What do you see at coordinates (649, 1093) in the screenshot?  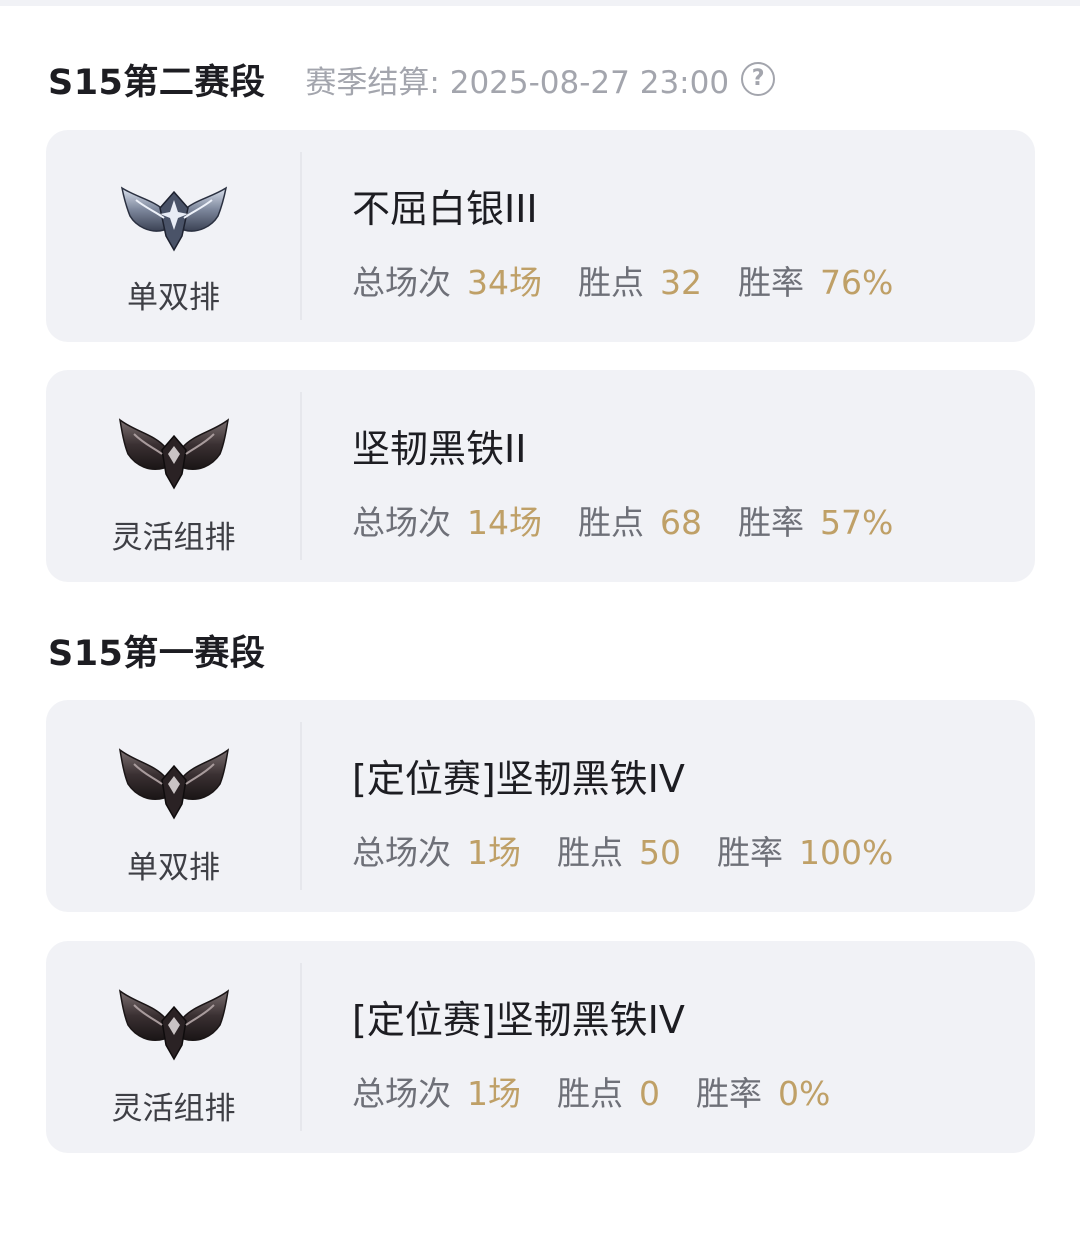 I see `lp-value: 0` at bounding box center [649, 1093].